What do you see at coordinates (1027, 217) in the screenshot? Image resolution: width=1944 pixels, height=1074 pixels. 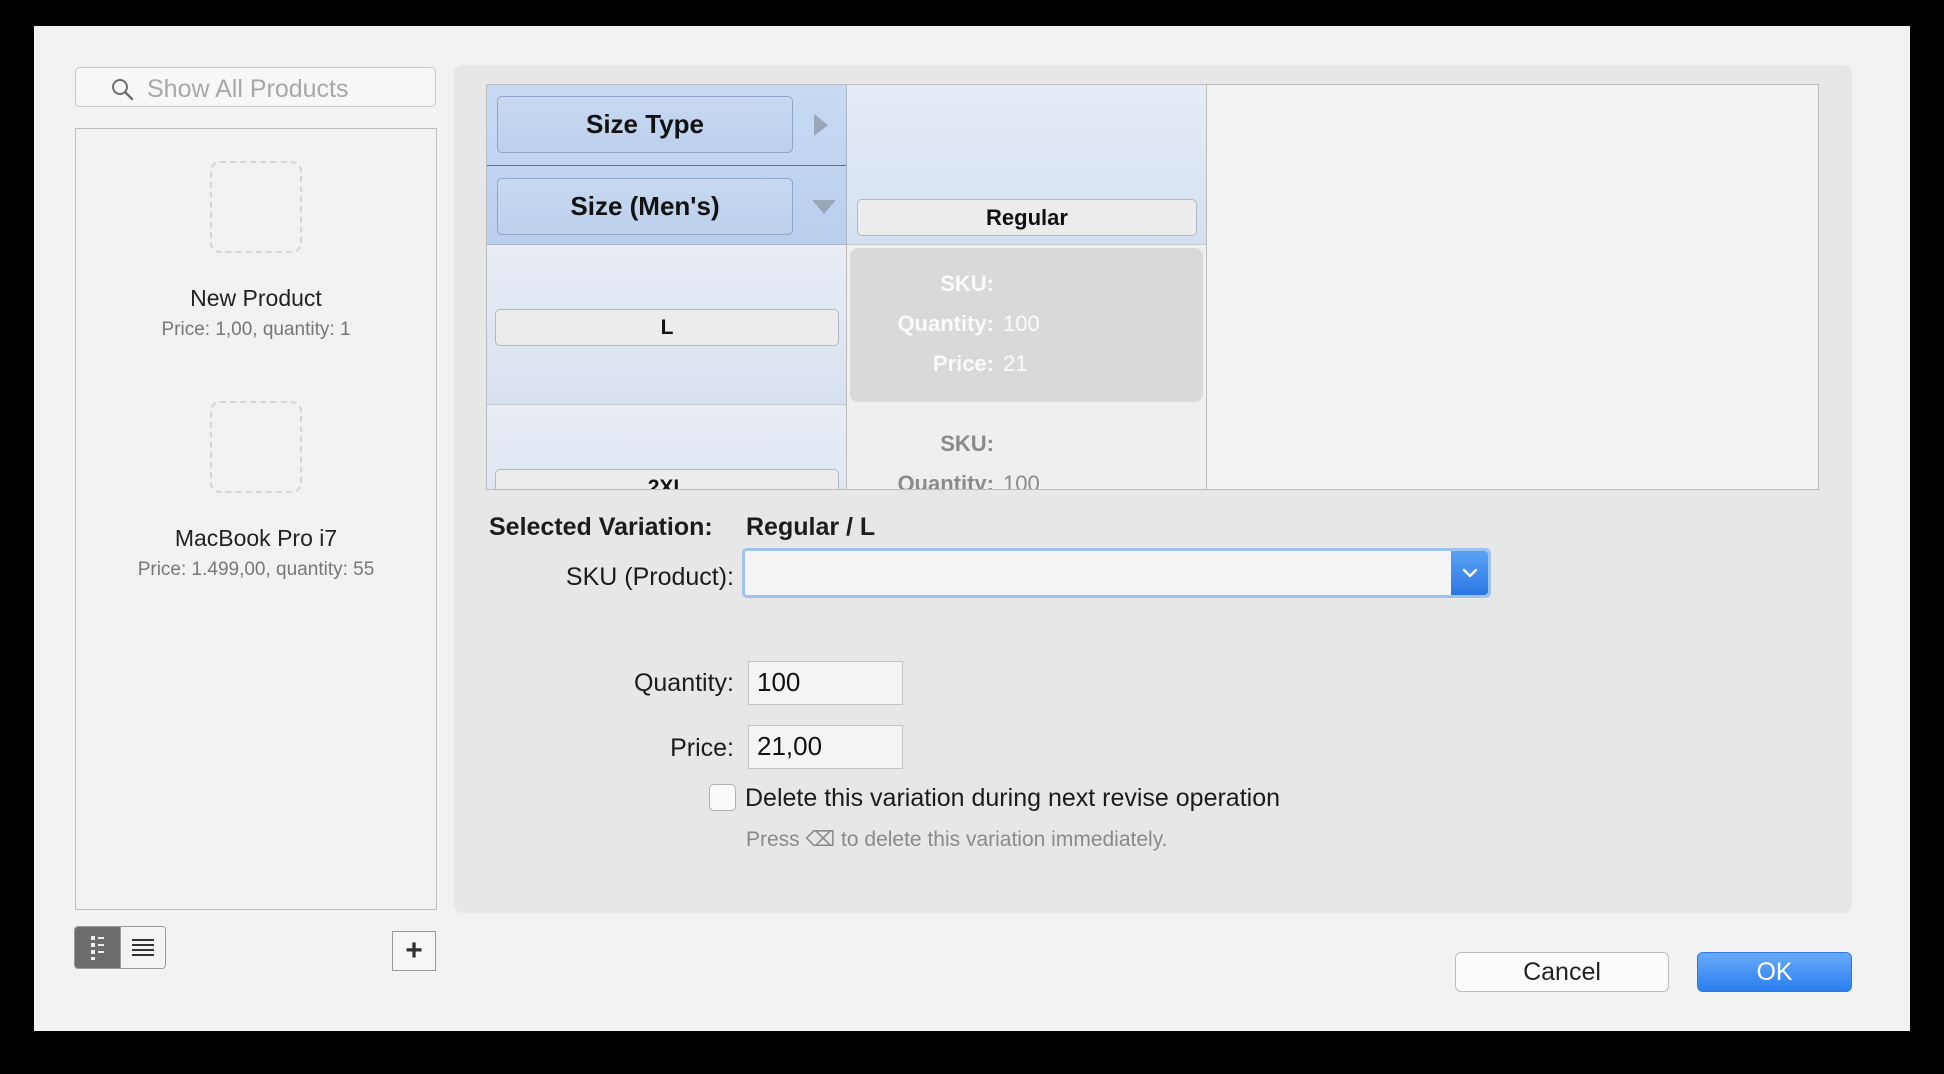 I see `column-tag-regular: Regular` at bounding box center [1027, 217].